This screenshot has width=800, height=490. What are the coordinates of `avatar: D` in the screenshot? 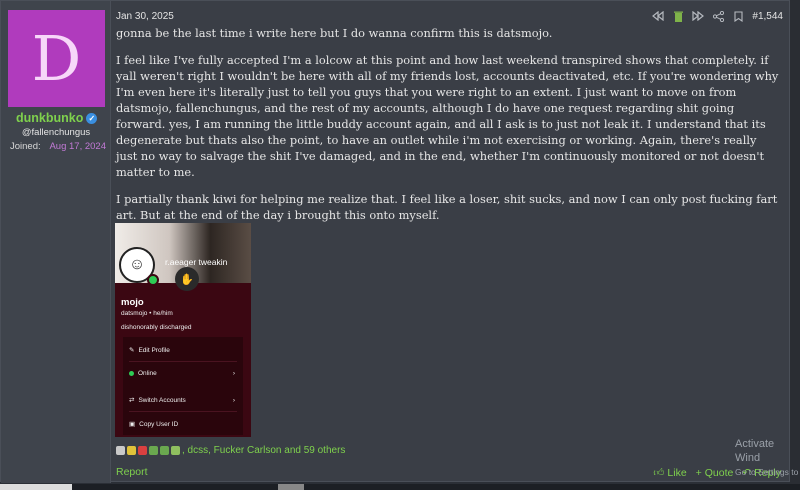 It's located at (56, 58).